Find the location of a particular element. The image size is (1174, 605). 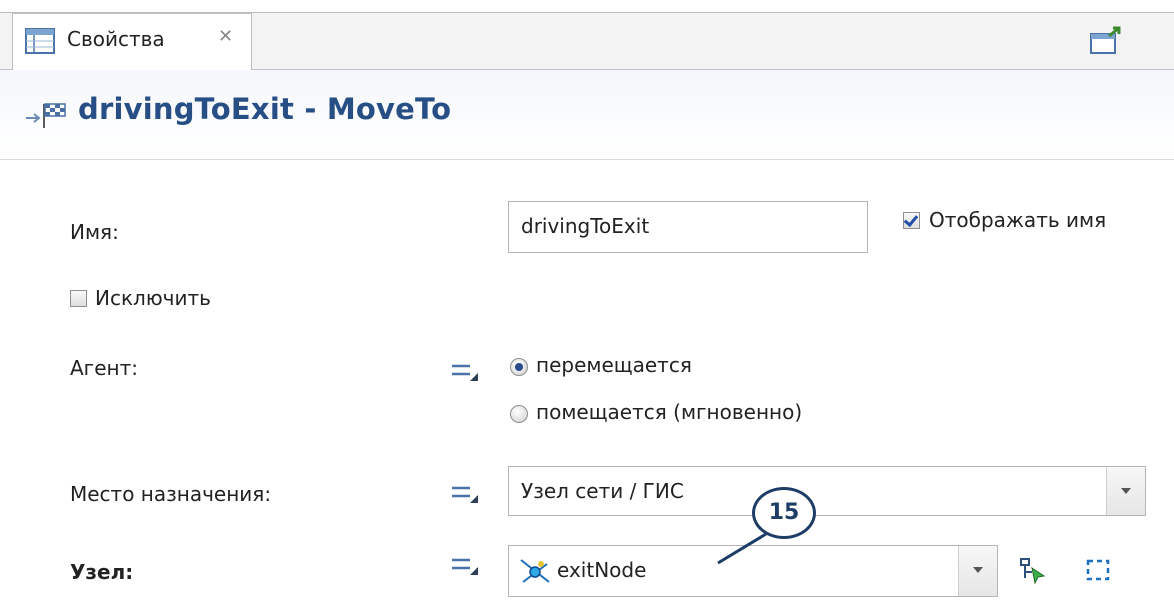

node-icon is located at coordinates (535, 571).